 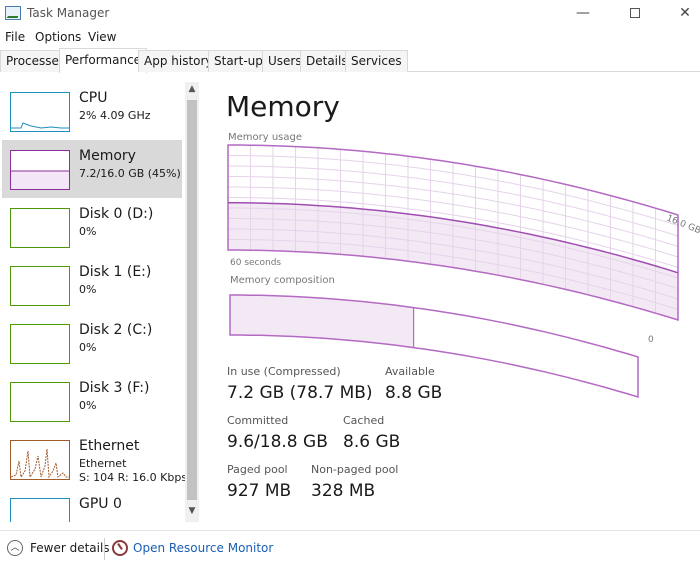 I want to click on scroll-down-icon: ▼, so click(x=192, y=513).